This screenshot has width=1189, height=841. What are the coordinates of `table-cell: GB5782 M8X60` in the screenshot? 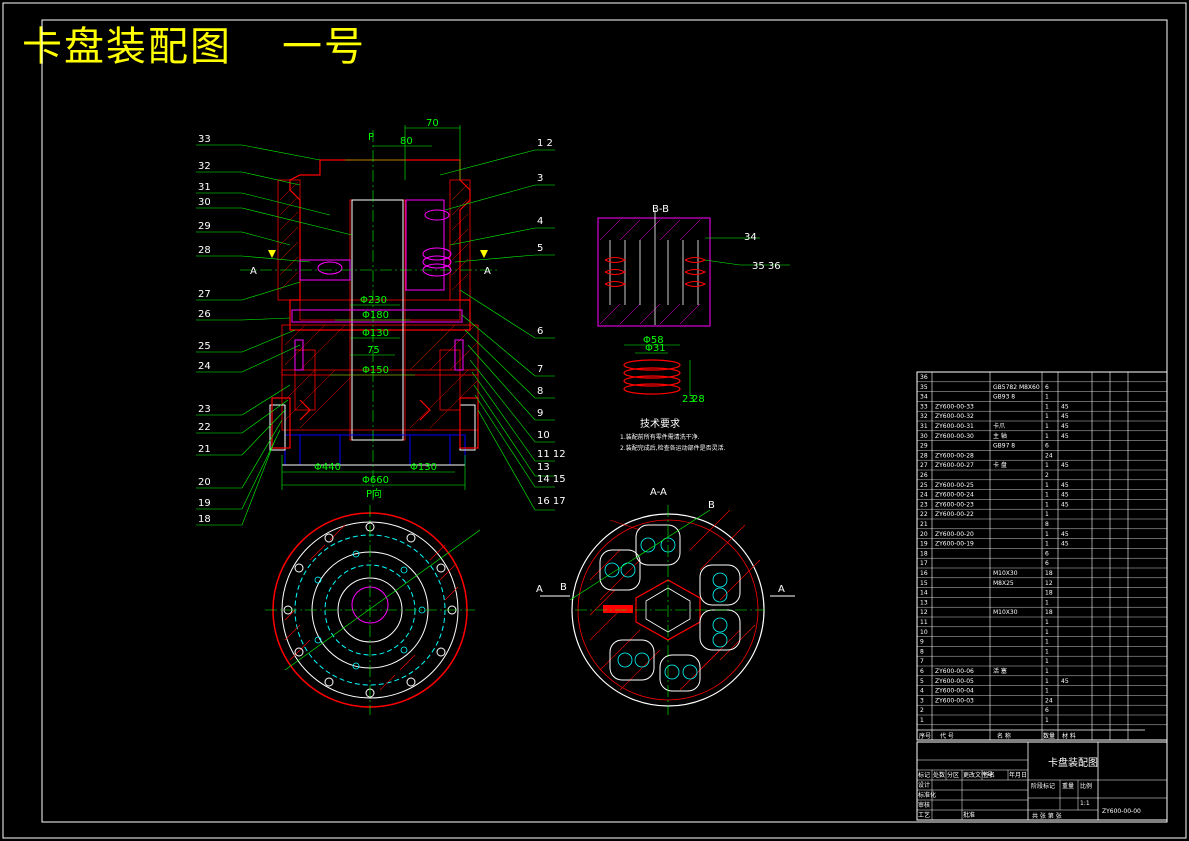 It's located at (1016, 387).